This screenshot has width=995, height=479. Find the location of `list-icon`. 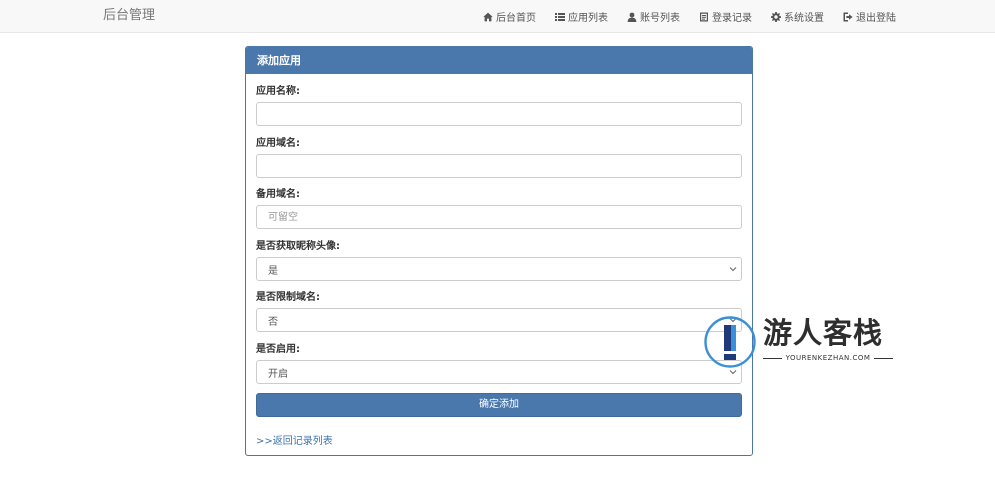

list-icon is located at coordinates (560, 16).